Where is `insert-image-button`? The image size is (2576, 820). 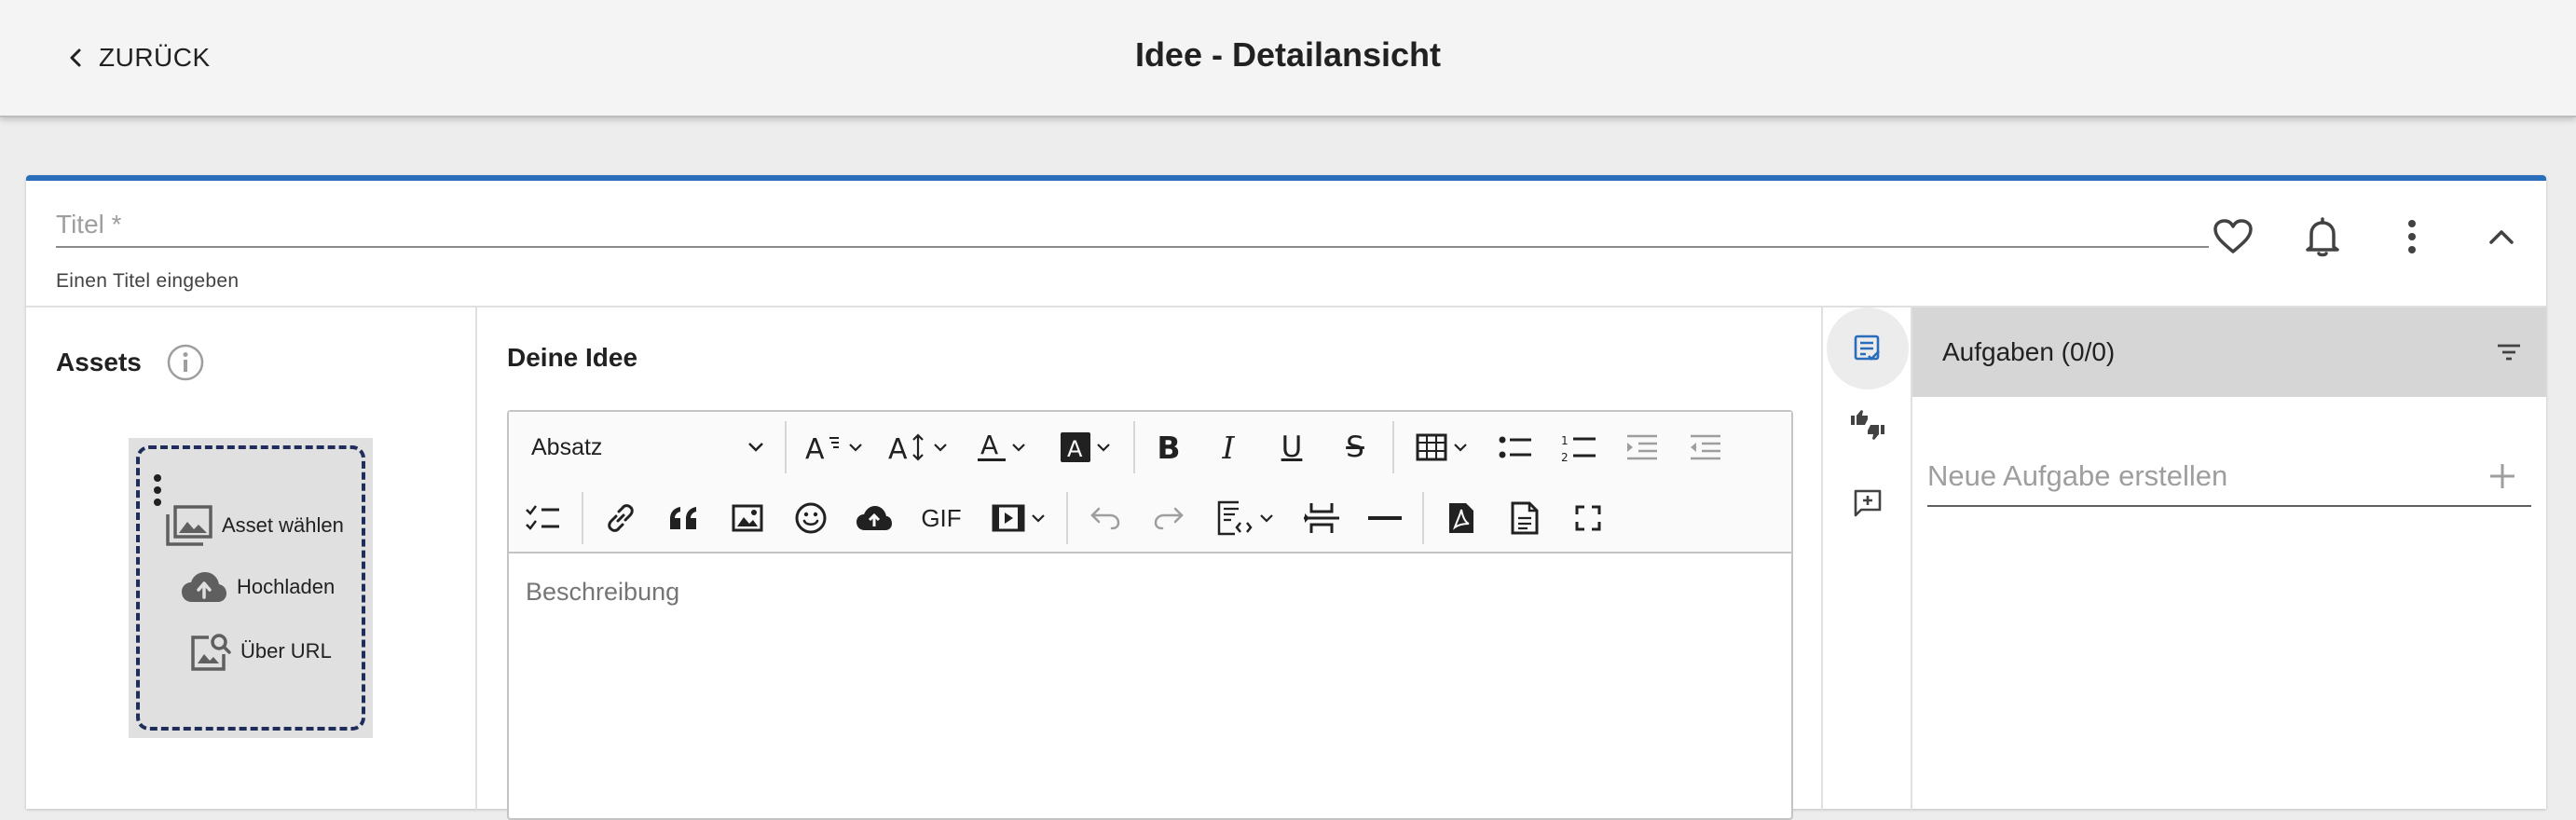 insert-image-button is located at coordinates (747, 518).